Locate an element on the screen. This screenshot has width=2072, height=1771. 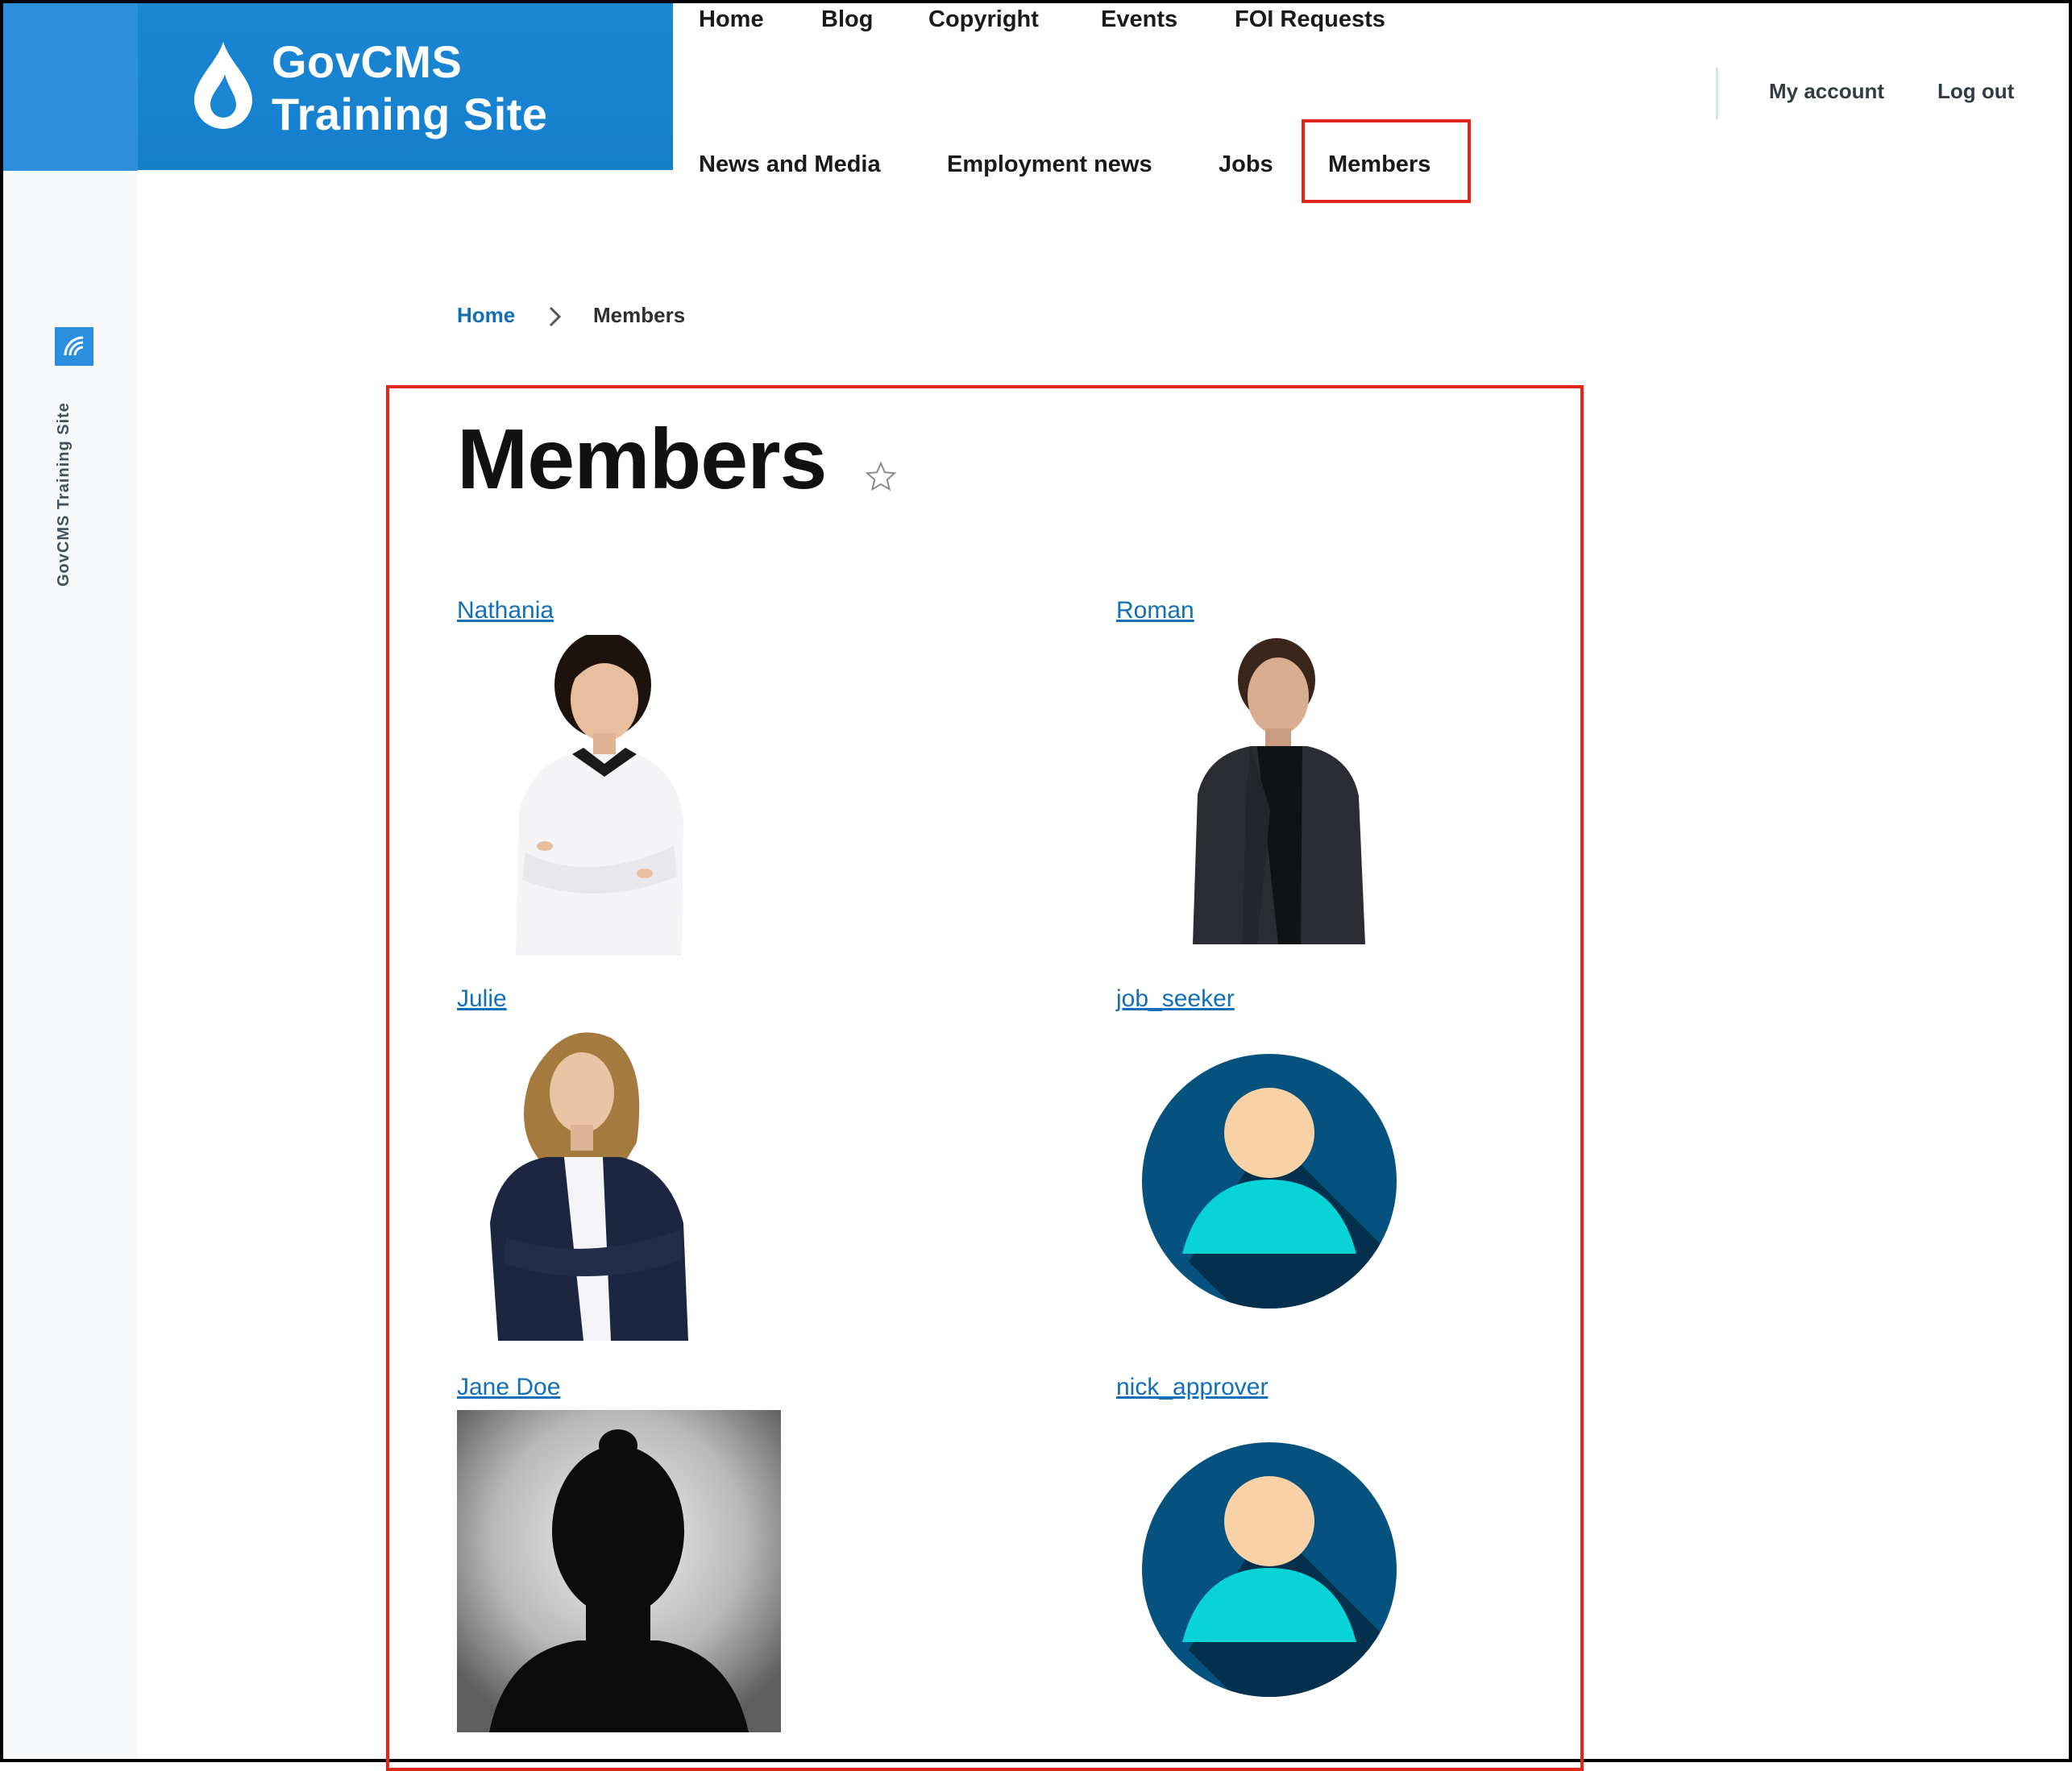
site-title: GovCMS Training Site is located at coordinates (410, 87).